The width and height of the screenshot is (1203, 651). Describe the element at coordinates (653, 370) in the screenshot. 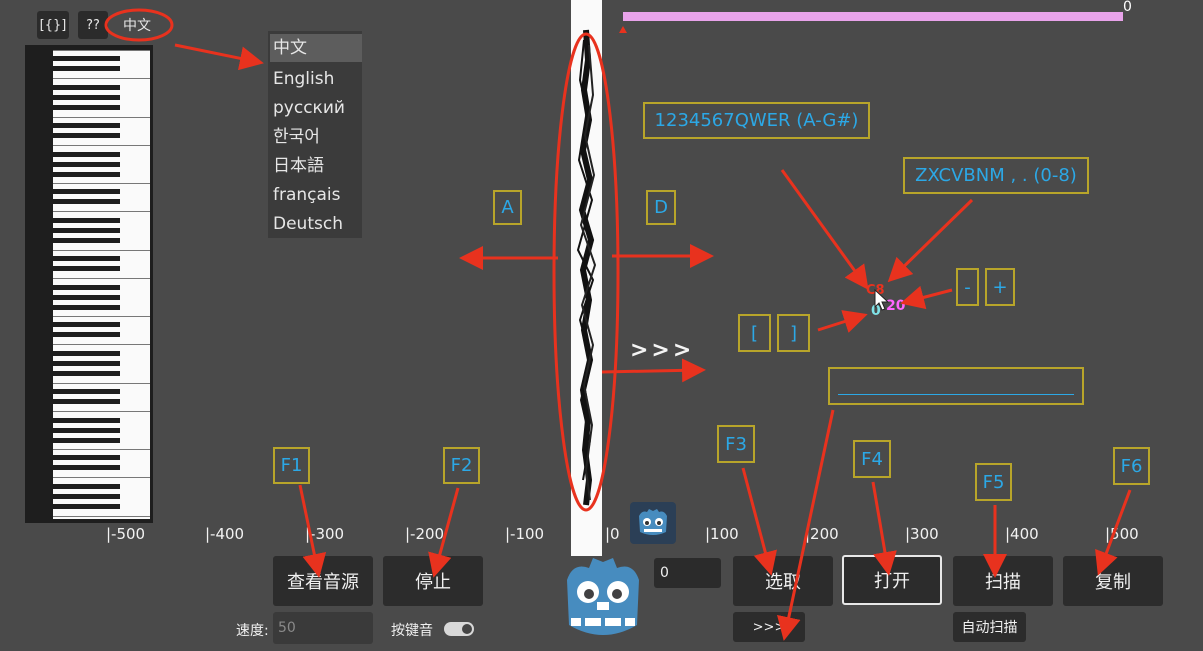

I see `arrow-forward` at that location.